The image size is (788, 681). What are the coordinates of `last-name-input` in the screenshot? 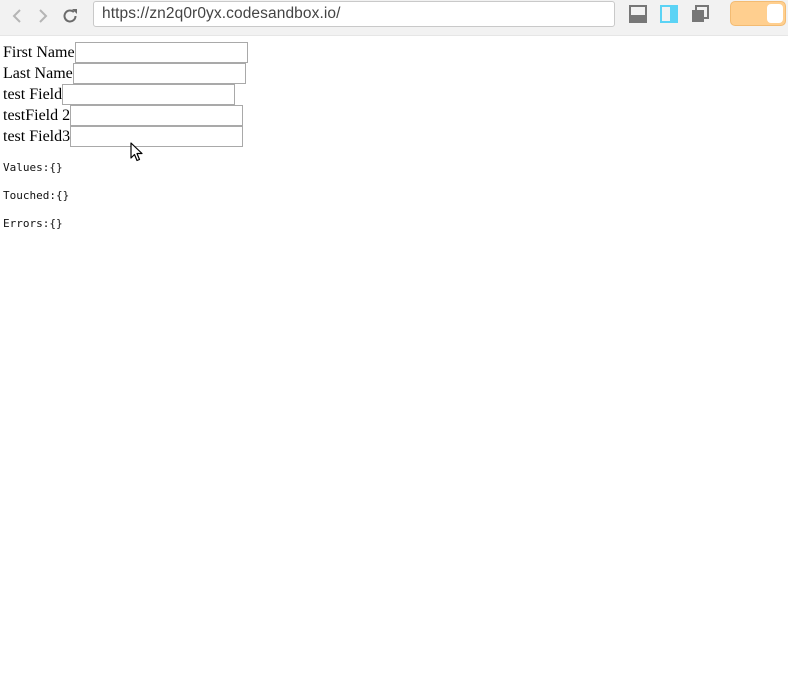 It's located at (159, 73).